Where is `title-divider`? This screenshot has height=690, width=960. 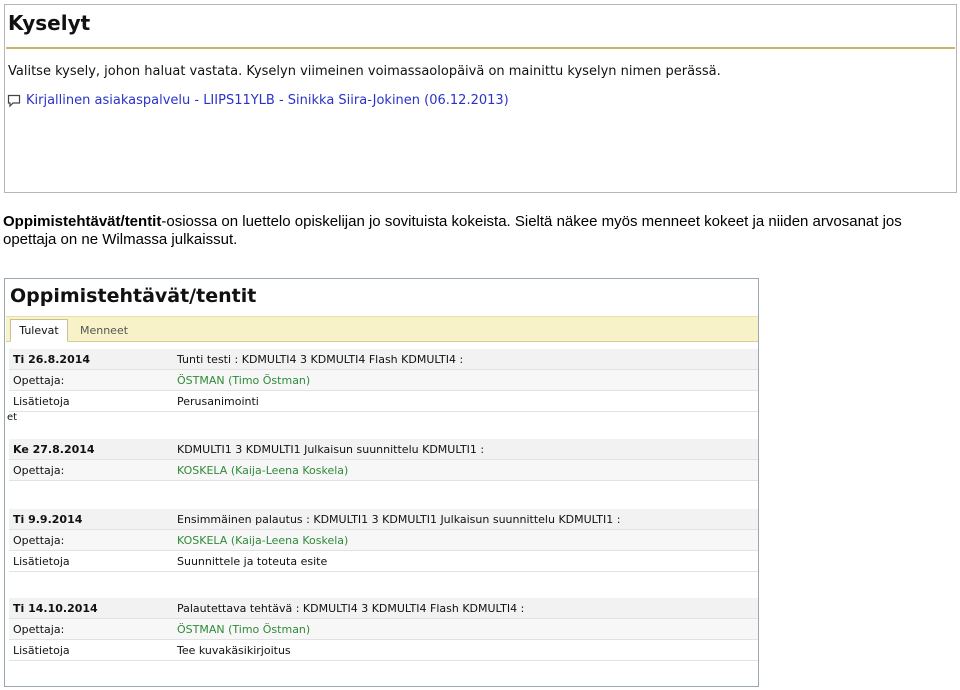 title-divider is located at coordinates (480, 48).